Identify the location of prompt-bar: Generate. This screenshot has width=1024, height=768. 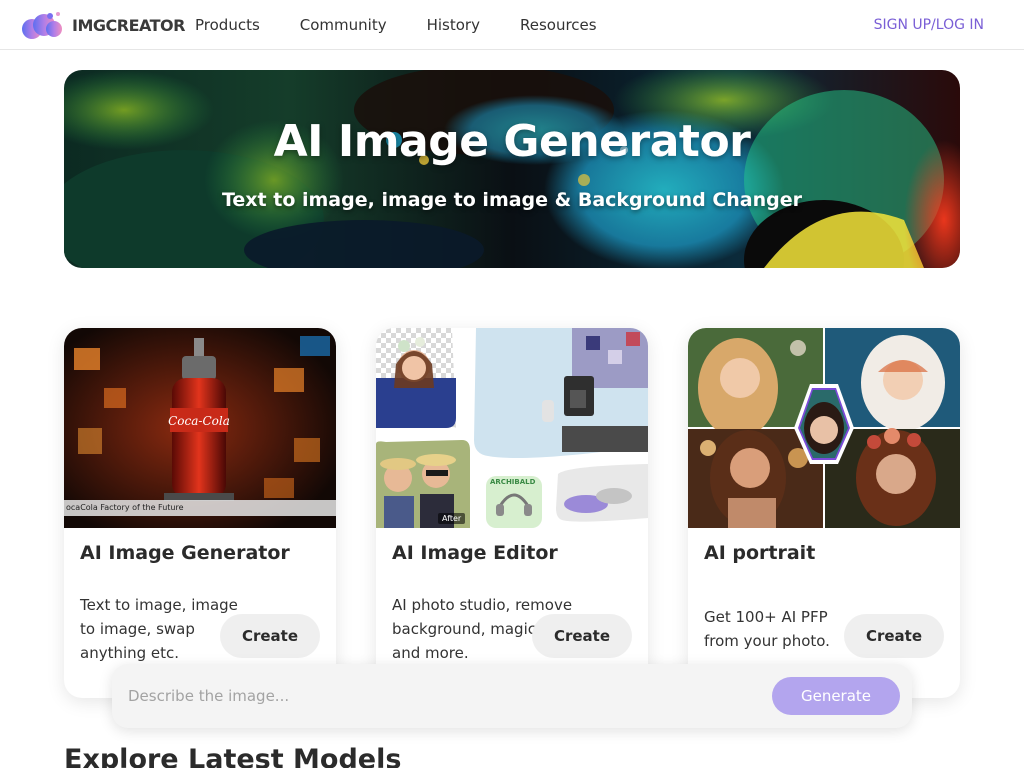
(512, 696).